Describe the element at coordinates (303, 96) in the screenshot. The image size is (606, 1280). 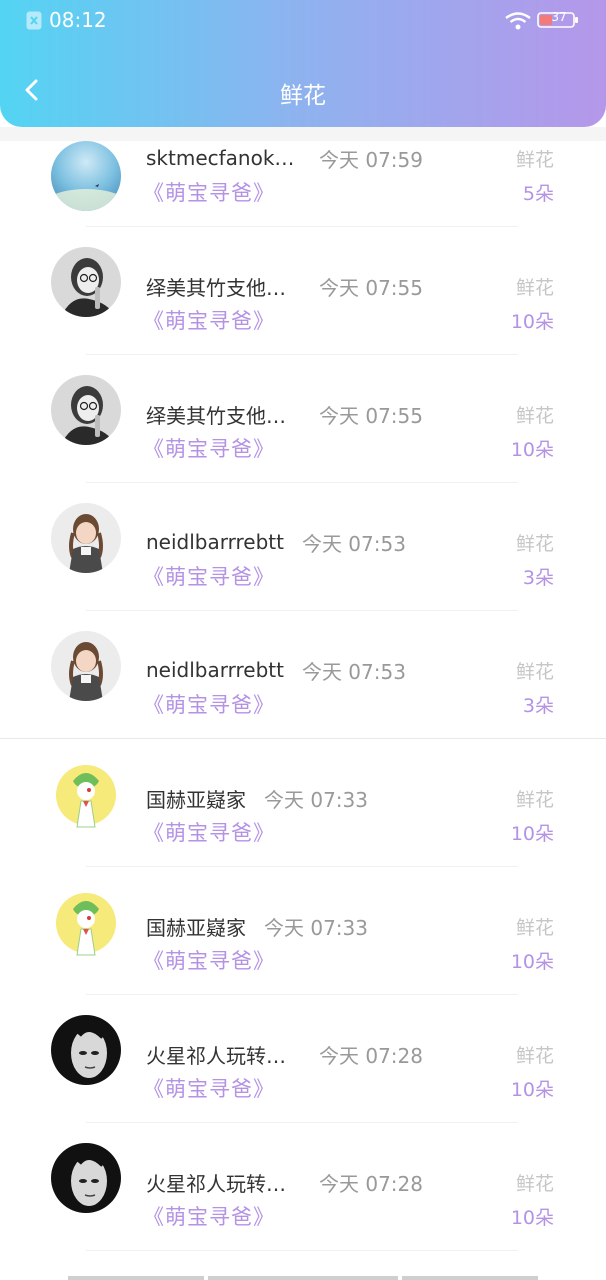
I see `page-title: 鲜花` at that location.